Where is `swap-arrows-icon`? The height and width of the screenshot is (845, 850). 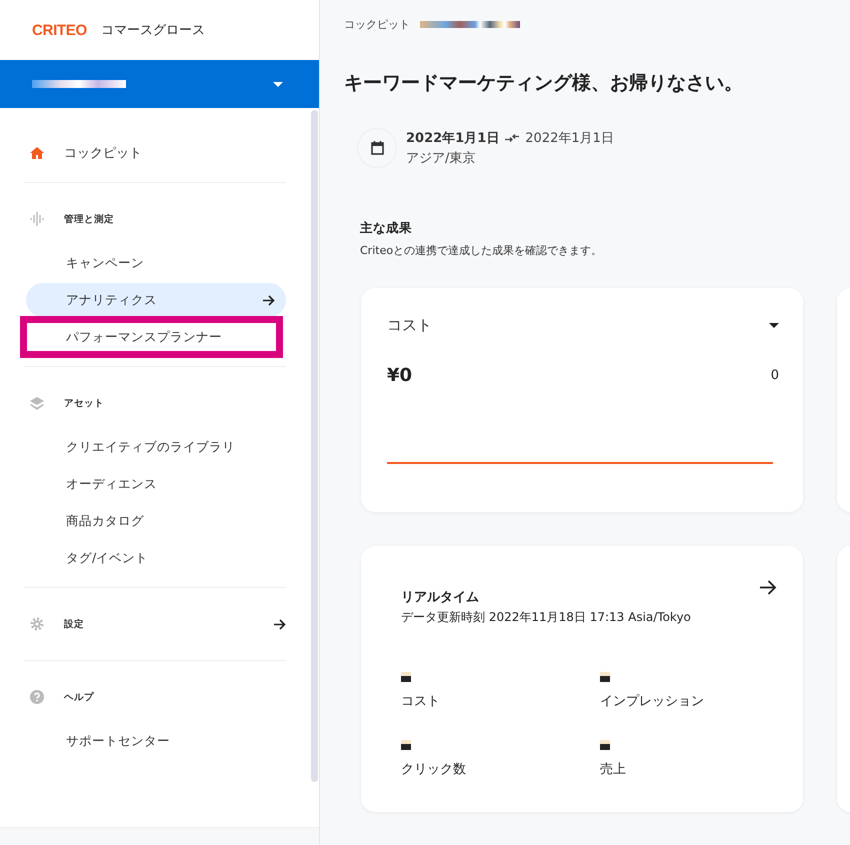 swap-arrows-icon is located at coordinates (512, 138).